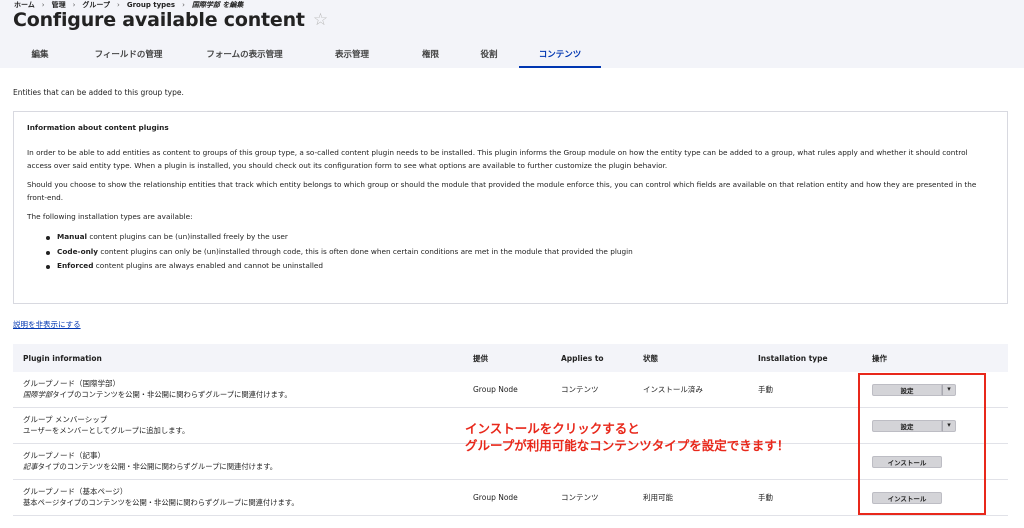 The width and height of the screenshot is (1024, 528). Describe the element at coordinates (159, 20) in the screenshot. I see `page-title: Configure available content` at that location.